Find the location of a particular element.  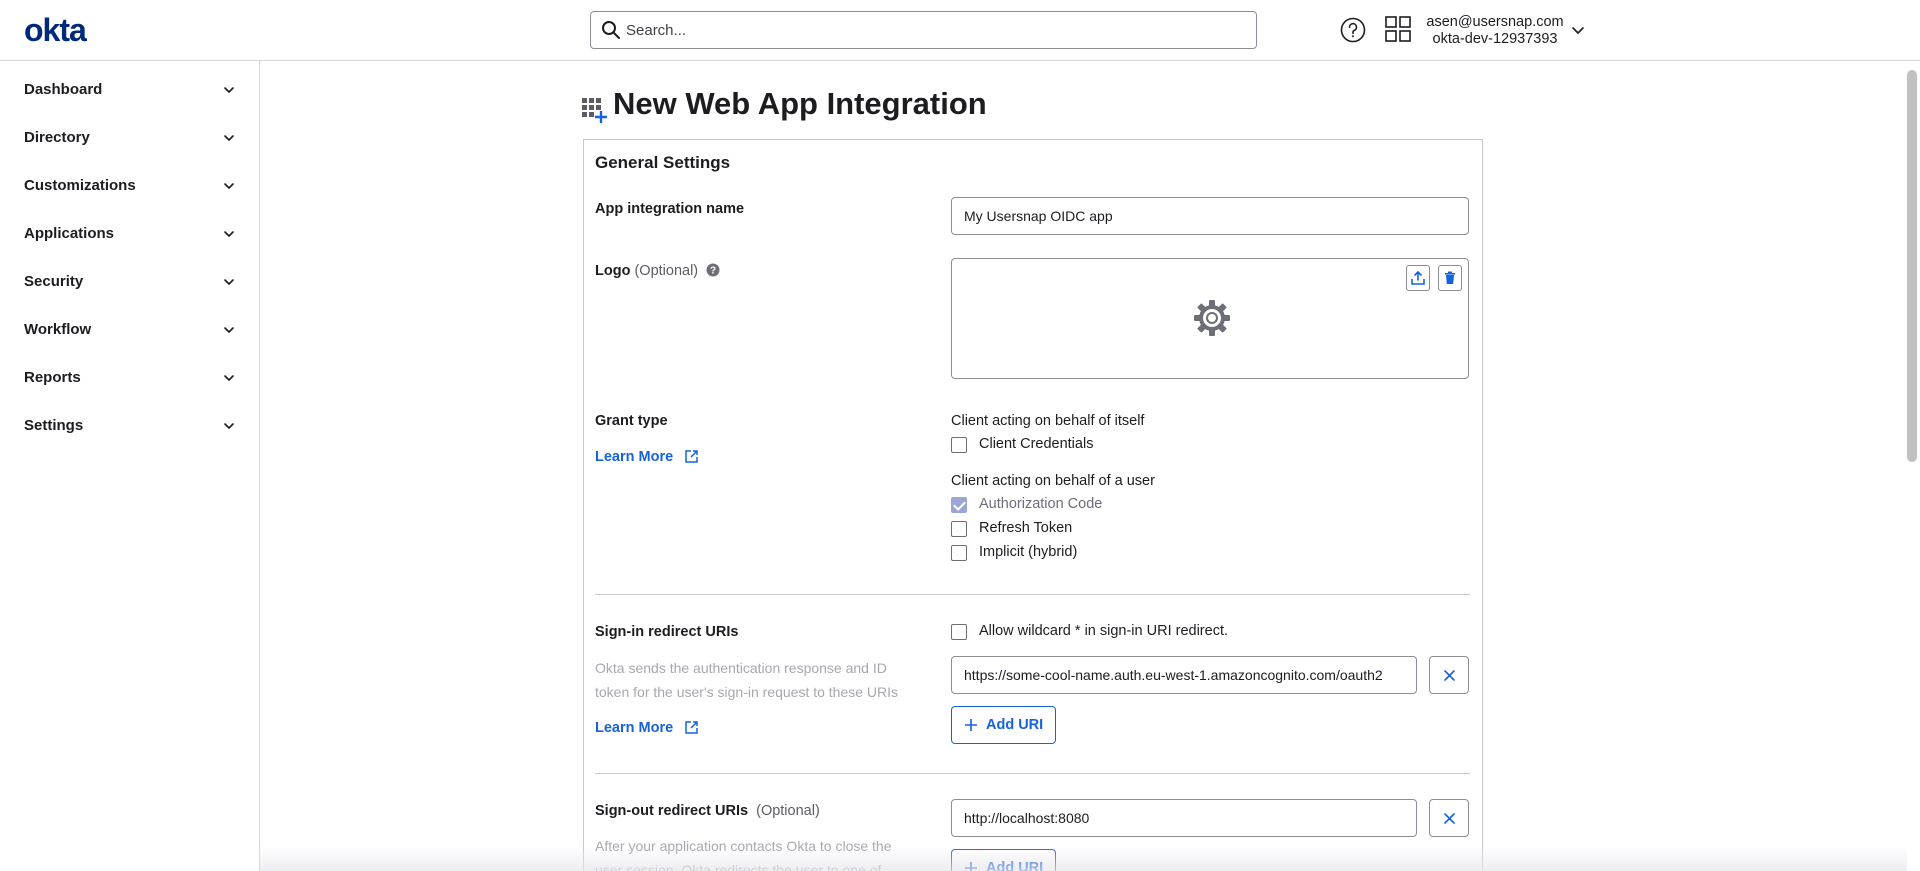

delete-logo-button is located at coordinates (1450, 278).